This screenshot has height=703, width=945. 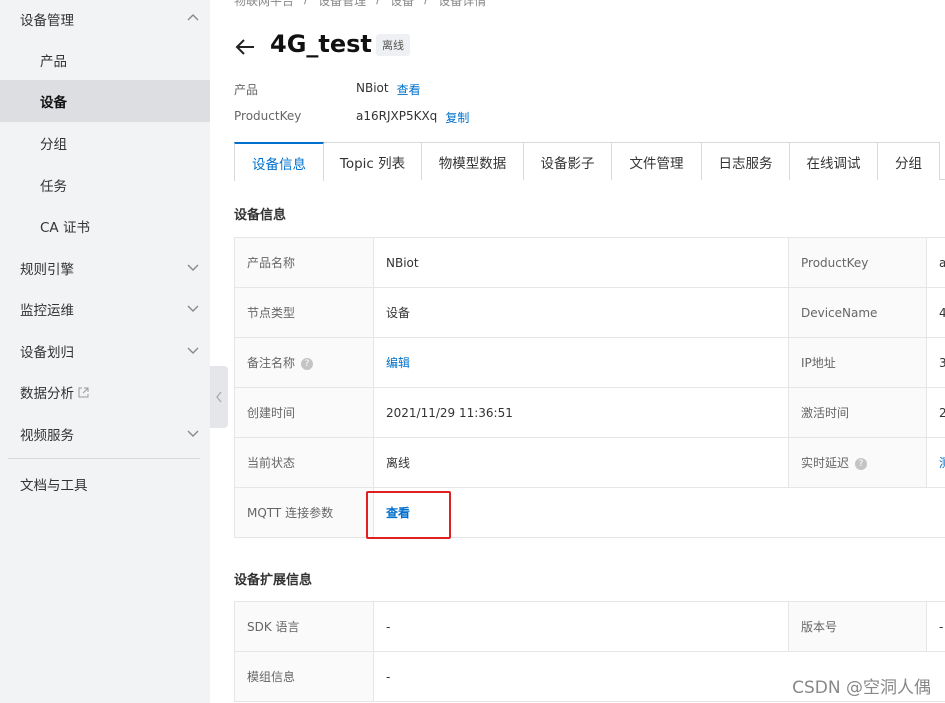 I want to click on sidebar-group-label: 监控运维, so click(x=47, y=311).